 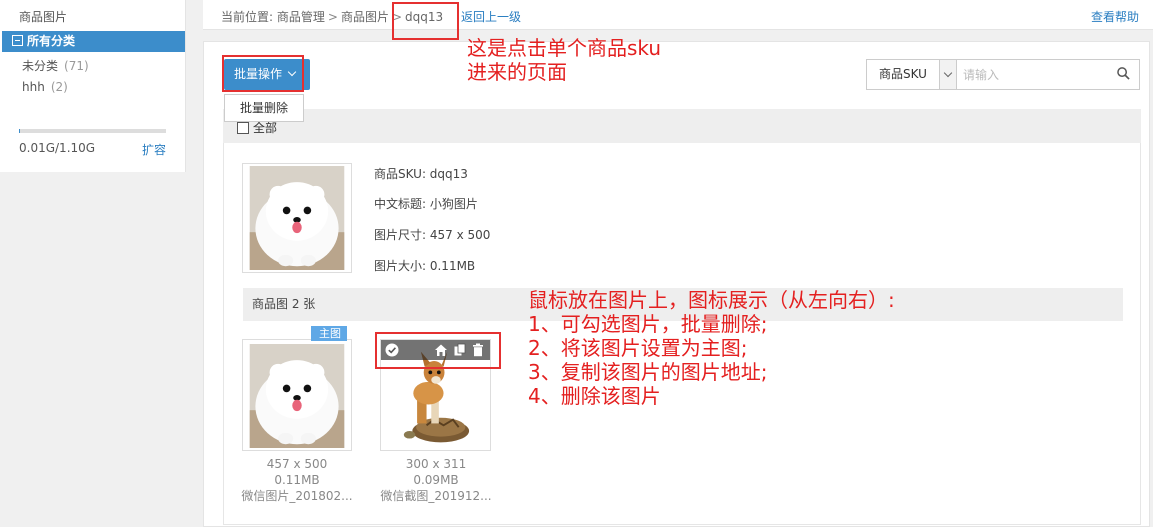 I want to click on image-dimensions: 300 x 311, so click(x=436, y=464).